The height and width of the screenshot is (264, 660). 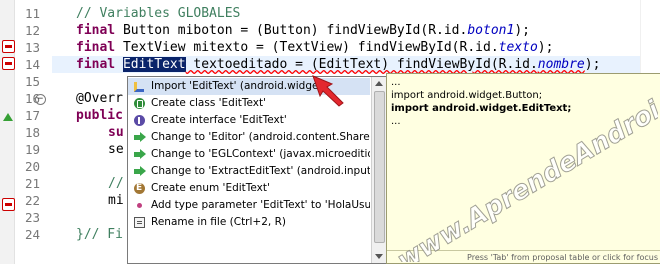 I want to click on line-number: 17, so click(x=32, y=115).